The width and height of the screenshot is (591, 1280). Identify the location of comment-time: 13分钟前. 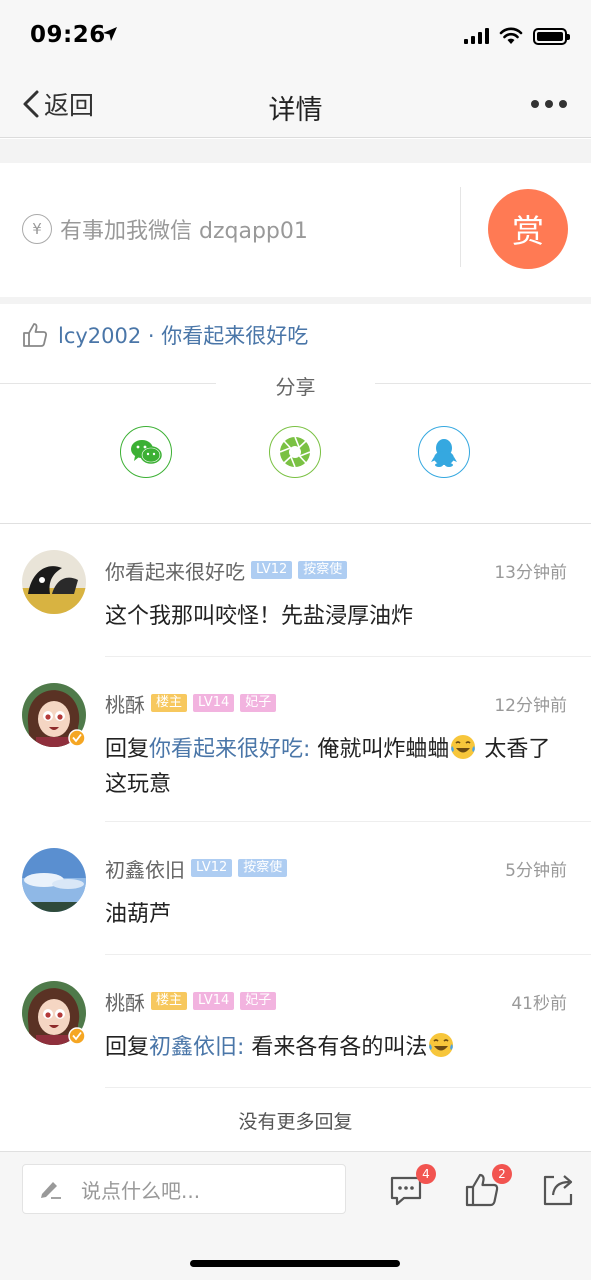
(530, 573).